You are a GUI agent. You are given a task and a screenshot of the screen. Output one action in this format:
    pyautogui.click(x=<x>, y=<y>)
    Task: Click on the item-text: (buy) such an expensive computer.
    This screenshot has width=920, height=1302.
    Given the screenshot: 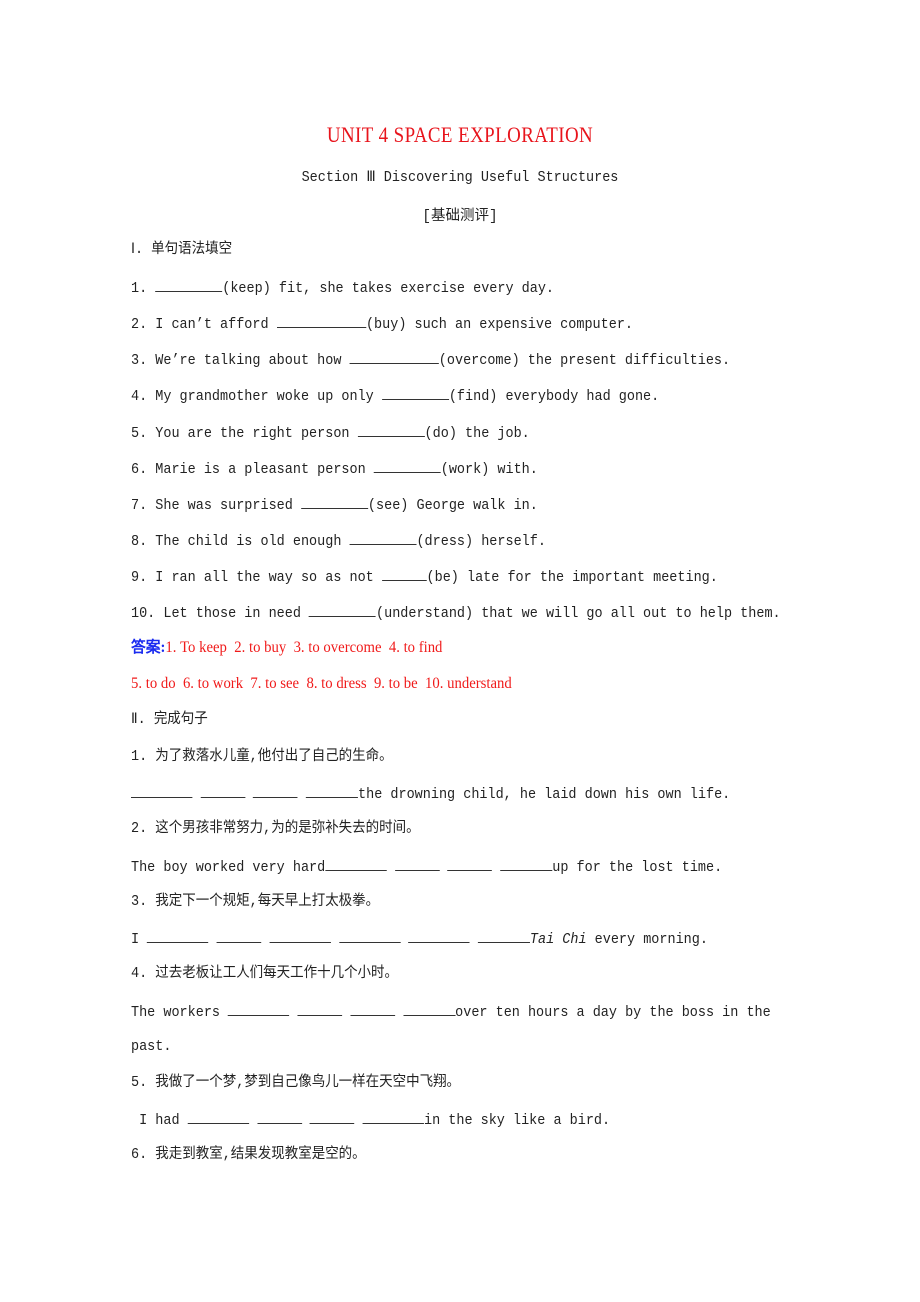 What is the action you would take?
    pyautogui.click(x=499, y=325)
    